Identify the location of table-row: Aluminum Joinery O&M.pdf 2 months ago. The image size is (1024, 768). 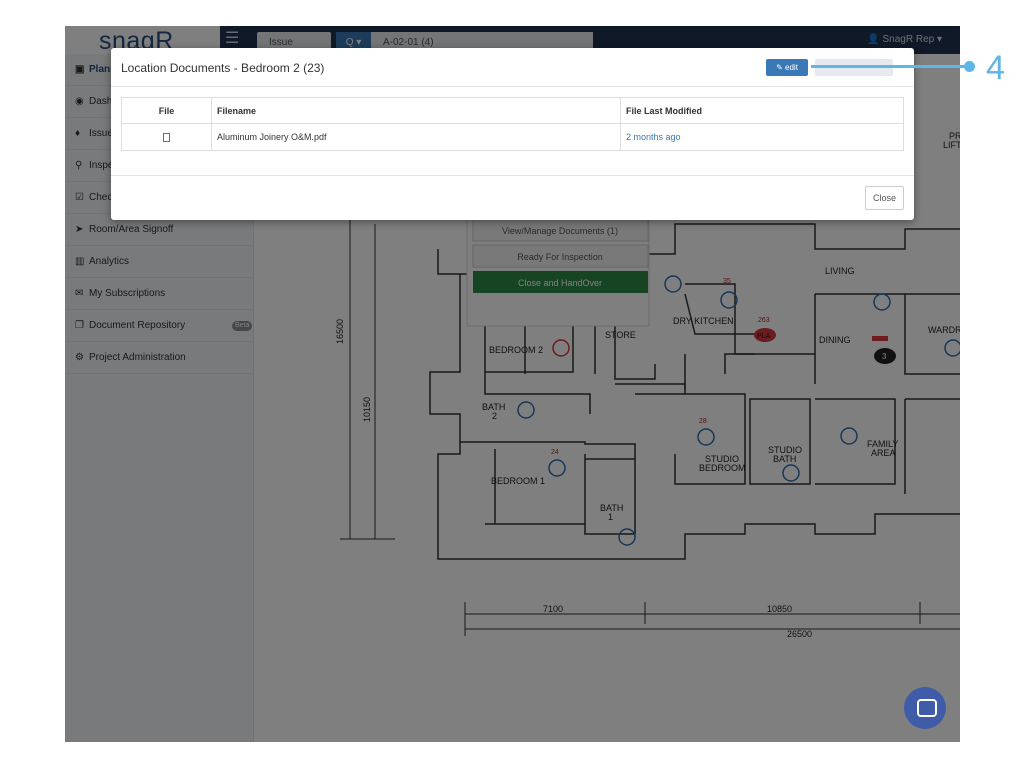
(512, 137).